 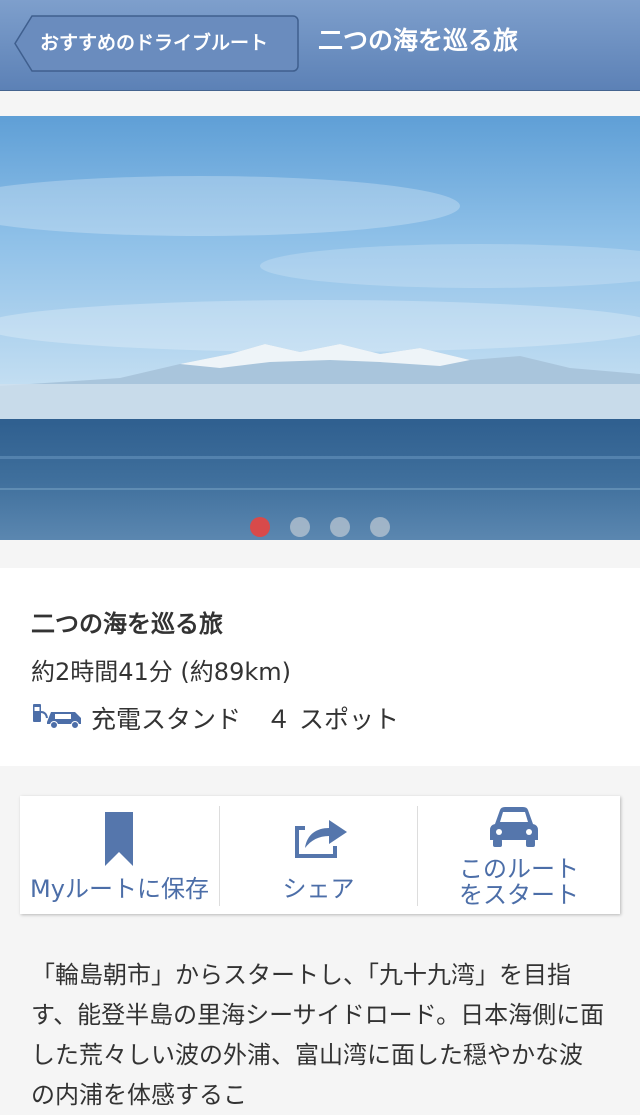 I want to click on ev-charger-car-icon, so click(x=57, y=716).